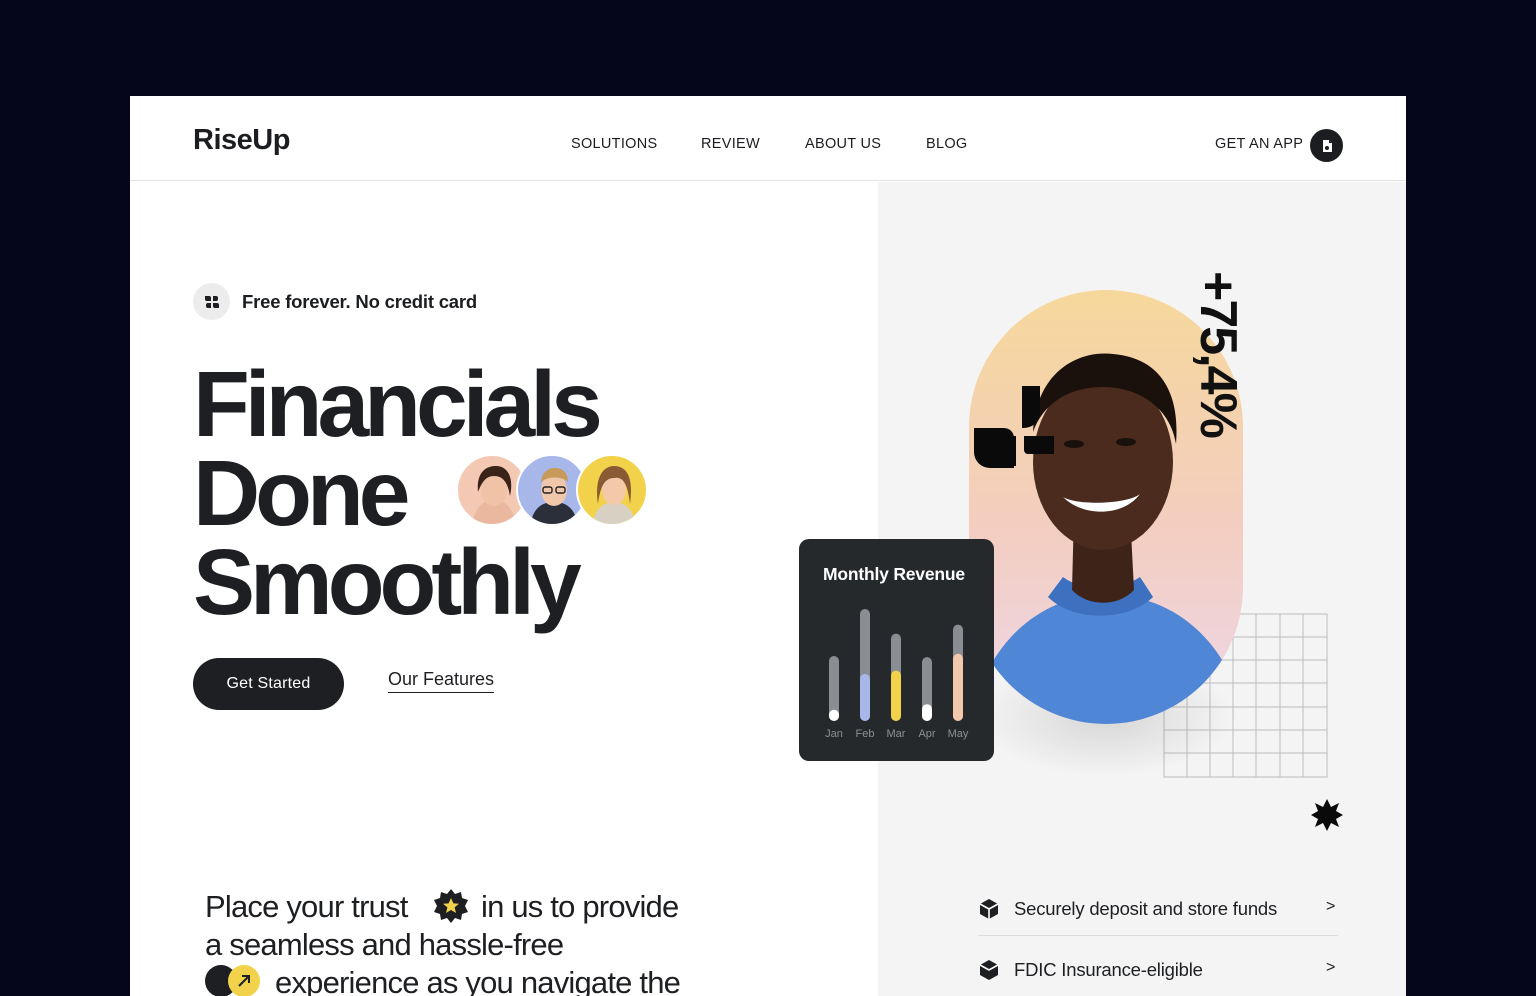  Describe the element at coordinates (730, 144) in the screenshot. I see `nav-review: REVIEW` at that location.